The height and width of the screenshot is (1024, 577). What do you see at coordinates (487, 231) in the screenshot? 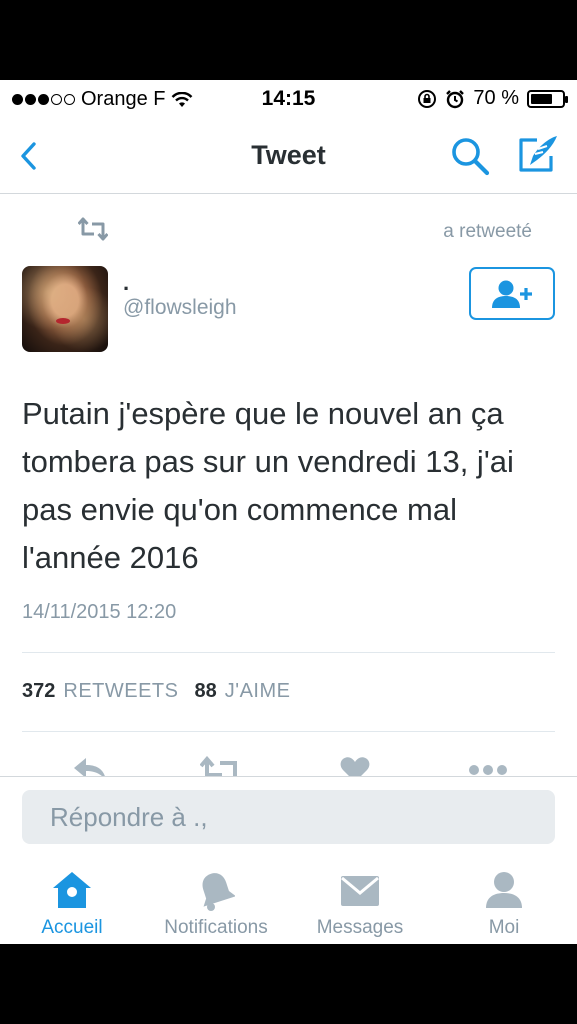
I see `retweet-label: a retweeté` at bounding box center [487, 231].